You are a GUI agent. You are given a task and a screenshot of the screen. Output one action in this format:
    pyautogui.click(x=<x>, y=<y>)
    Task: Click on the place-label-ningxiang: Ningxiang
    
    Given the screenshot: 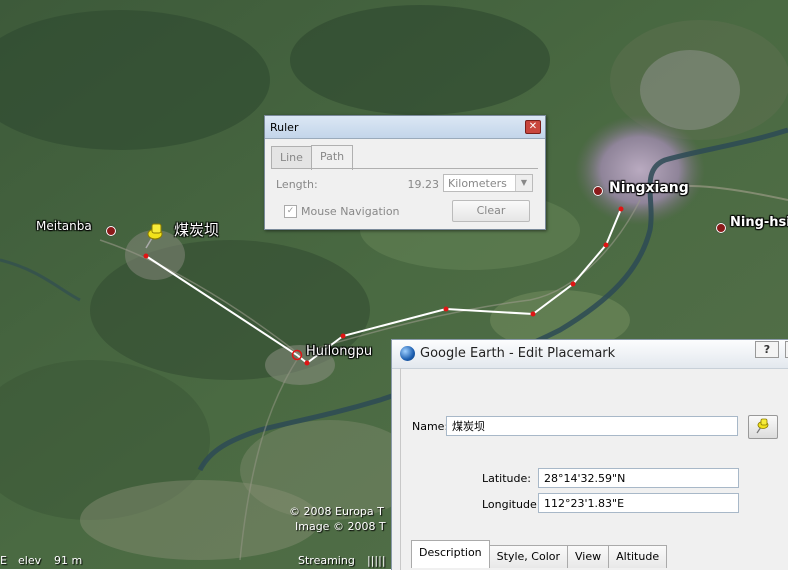 What is the action you would take?
    pyautogui.click(x=649, y=188)
    